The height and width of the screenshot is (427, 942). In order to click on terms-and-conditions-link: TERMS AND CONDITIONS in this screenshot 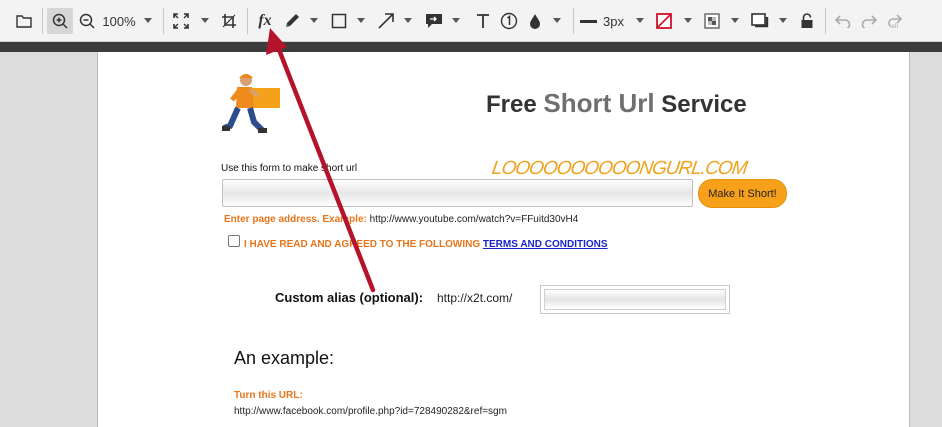, I will do `click(545, 244)`.